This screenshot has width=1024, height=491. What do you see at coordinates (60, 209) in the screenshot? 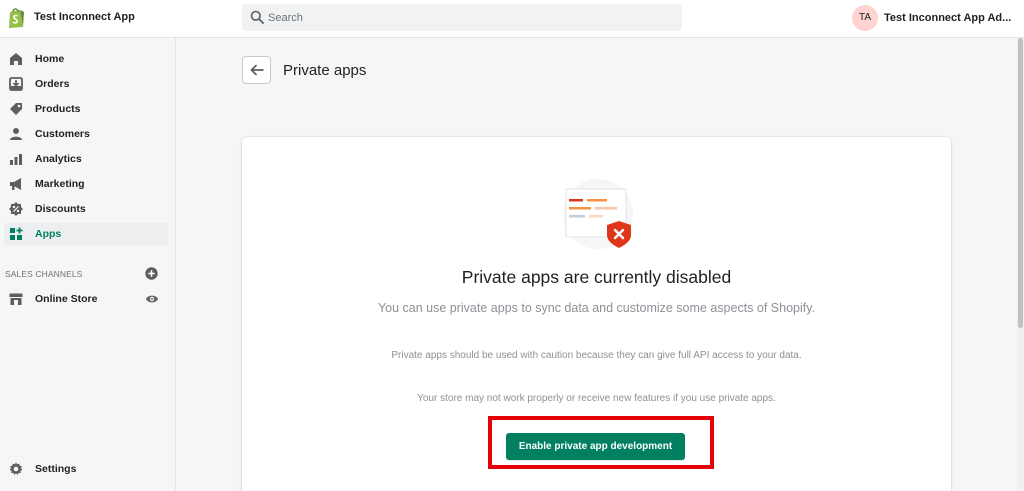
I see `sidebar-item-label: Discounts` at bounding box center [60, 209].